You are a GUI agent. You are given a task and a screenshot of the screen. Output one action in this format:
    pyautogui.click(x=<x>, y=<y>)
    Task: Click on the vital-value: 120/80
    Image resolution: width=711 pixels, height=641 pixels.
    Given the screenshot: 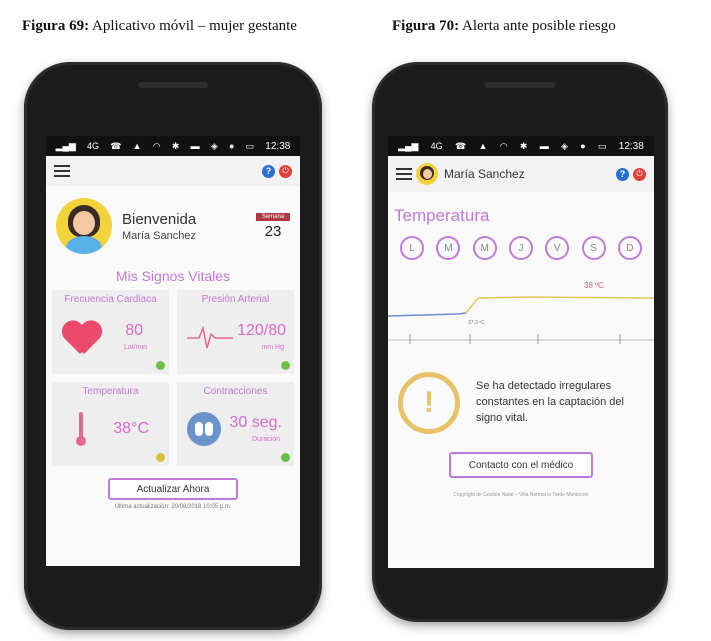 What is the action you would take?
    pyautogui.click(x=261, y=330)
    